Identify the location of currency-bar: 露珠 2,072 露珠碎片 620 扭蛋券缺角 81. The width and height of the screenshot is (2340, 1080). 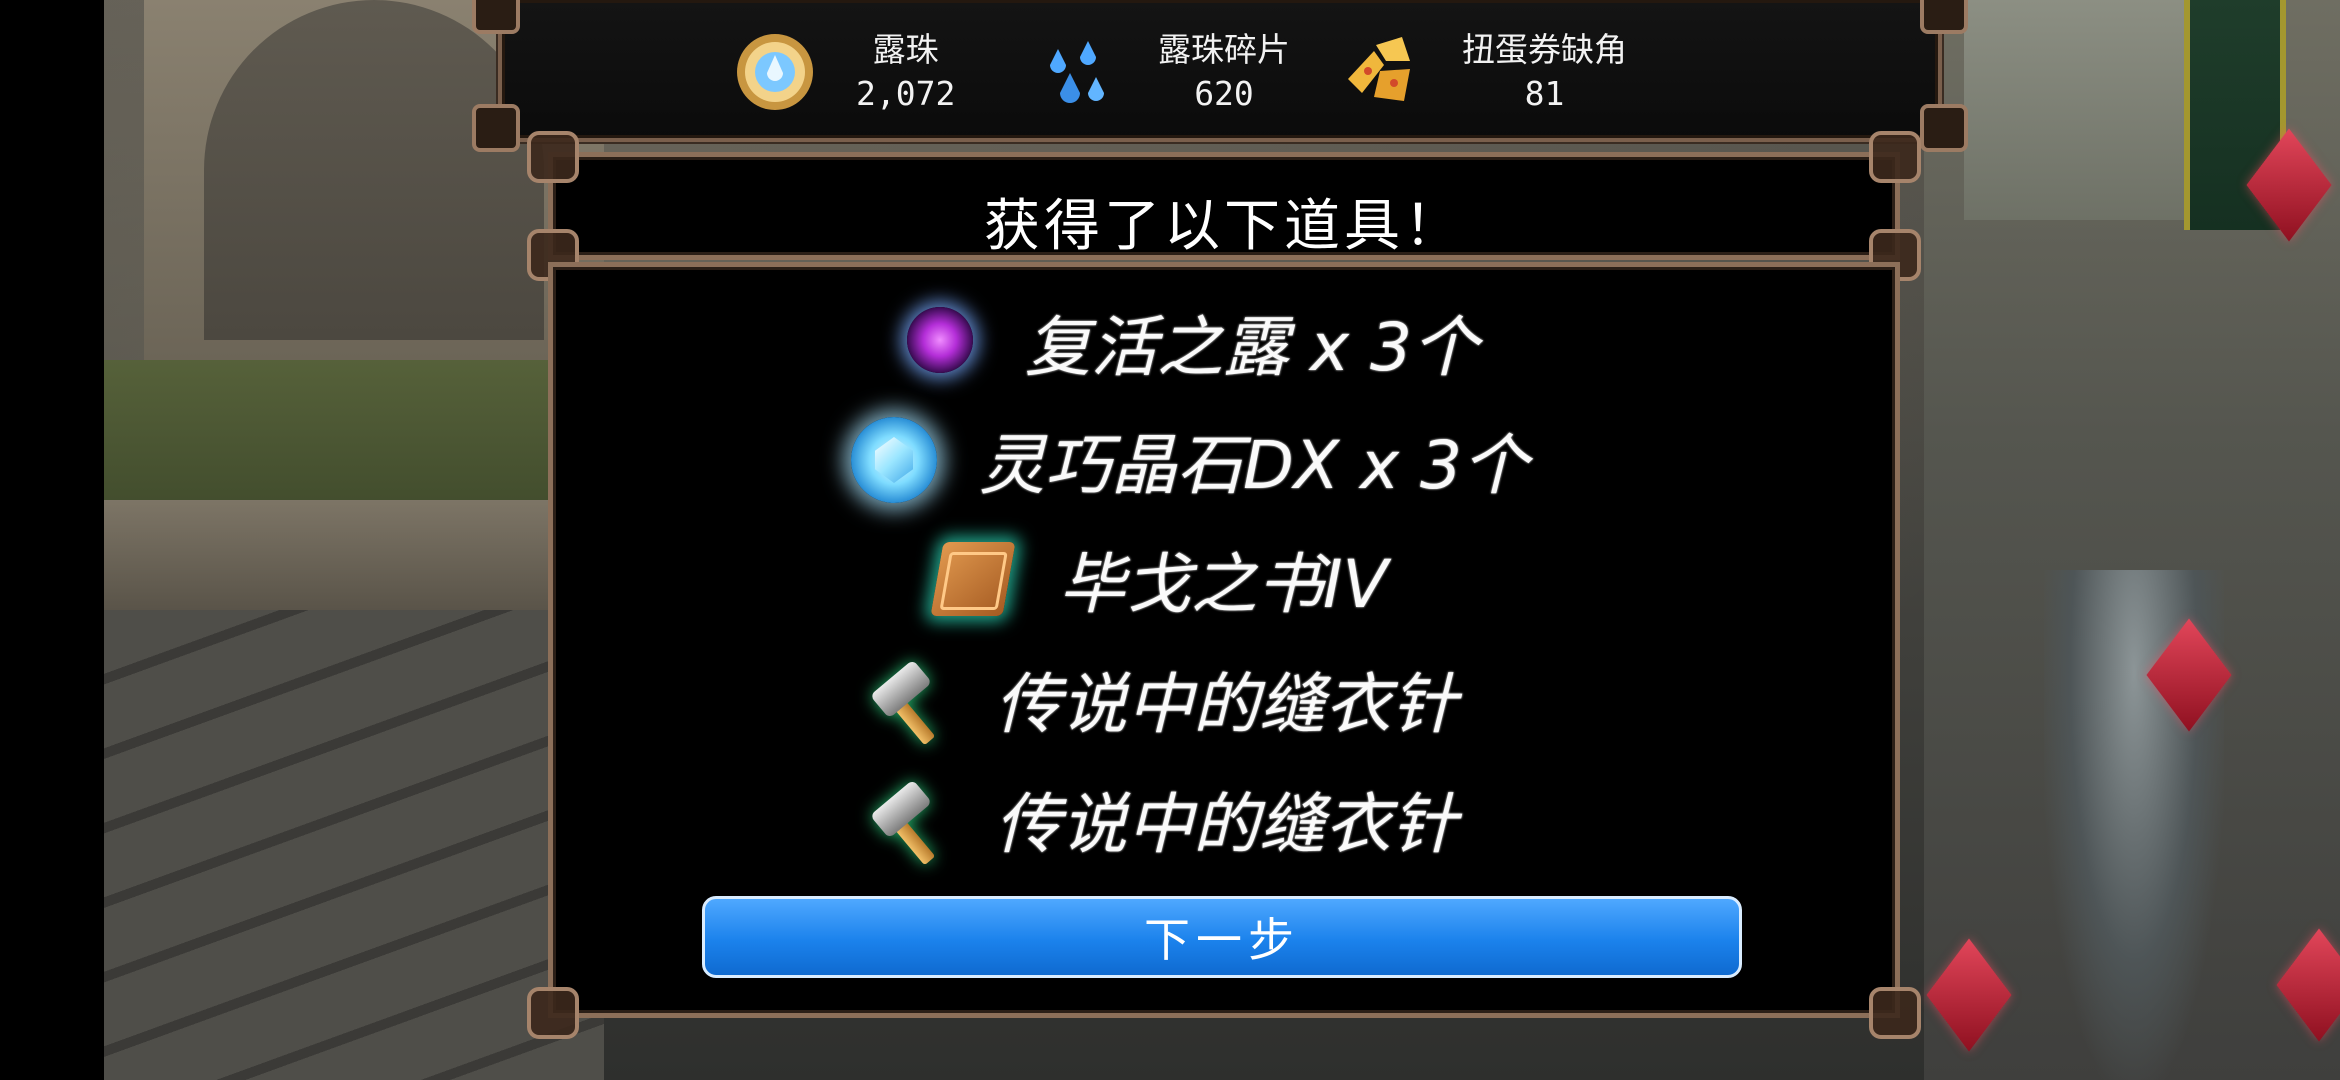
(1220, 76).